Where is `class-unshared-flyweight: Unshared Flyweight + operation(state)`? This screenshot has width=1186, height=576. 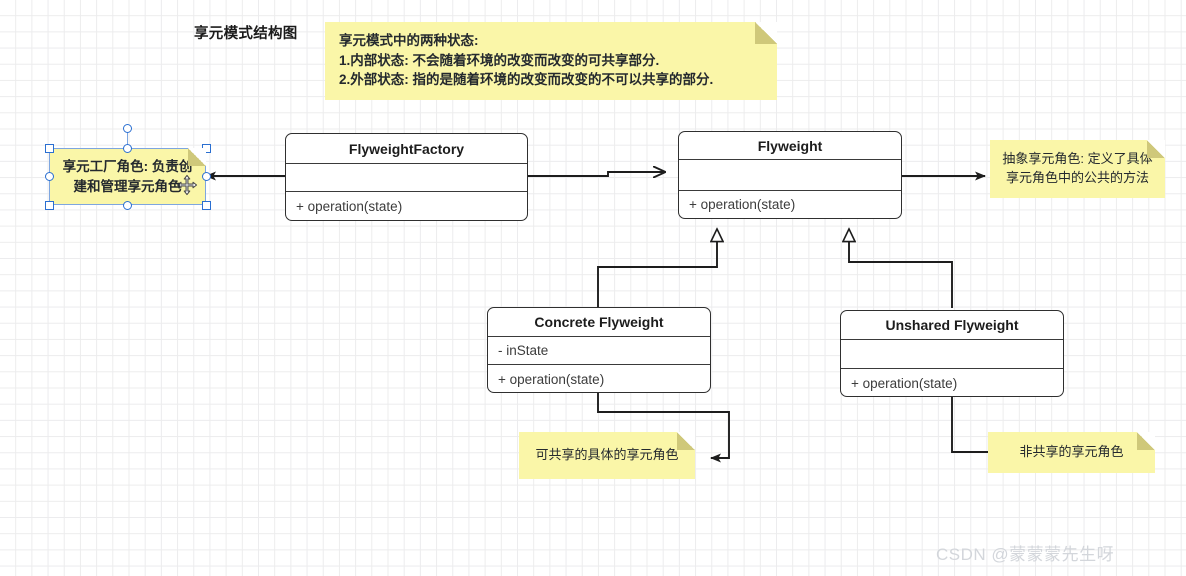
class-unshared-flyweight: Unshared Flyweight + operation(state) is located at coordinates (952, 353).